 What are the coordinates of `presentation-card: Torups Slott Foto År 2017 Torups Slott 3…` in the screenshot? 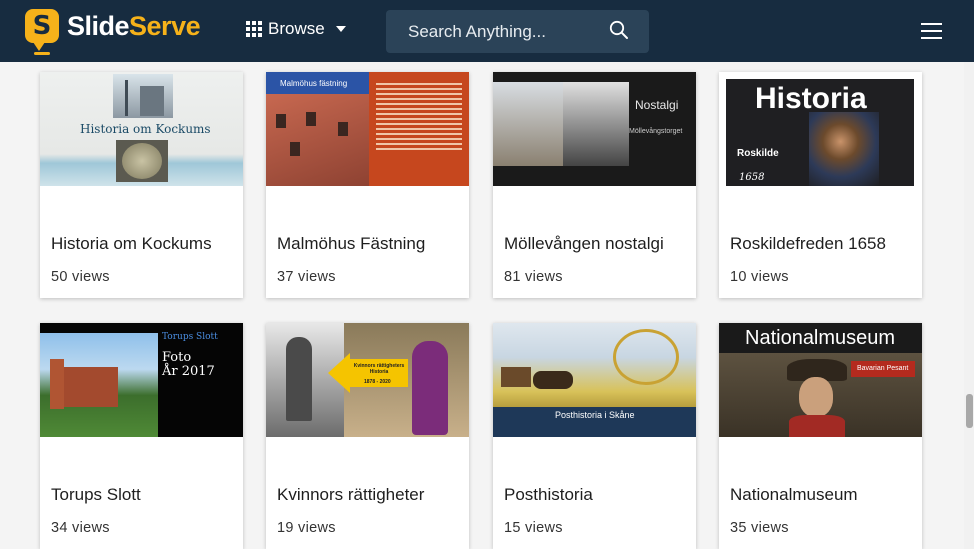 It's located at (141, 436).